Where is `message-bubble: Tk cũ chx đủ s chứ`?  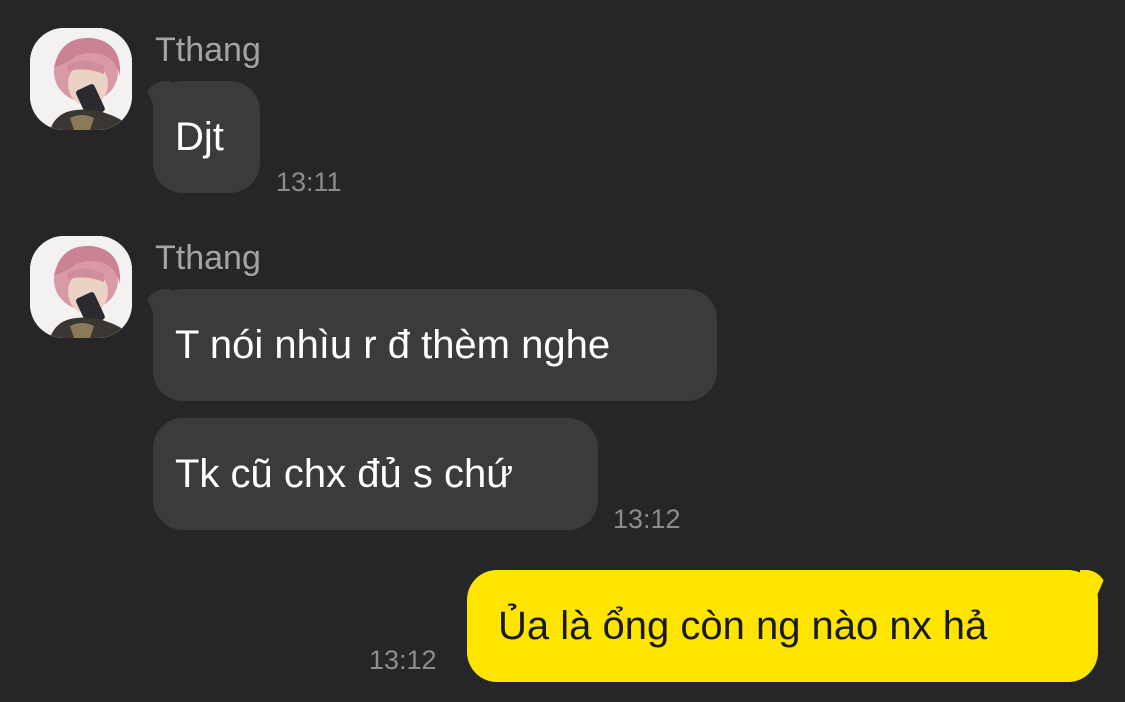
message-bubble: Tk cũ chx đủ s chứ is located at coordinates (375, 474).